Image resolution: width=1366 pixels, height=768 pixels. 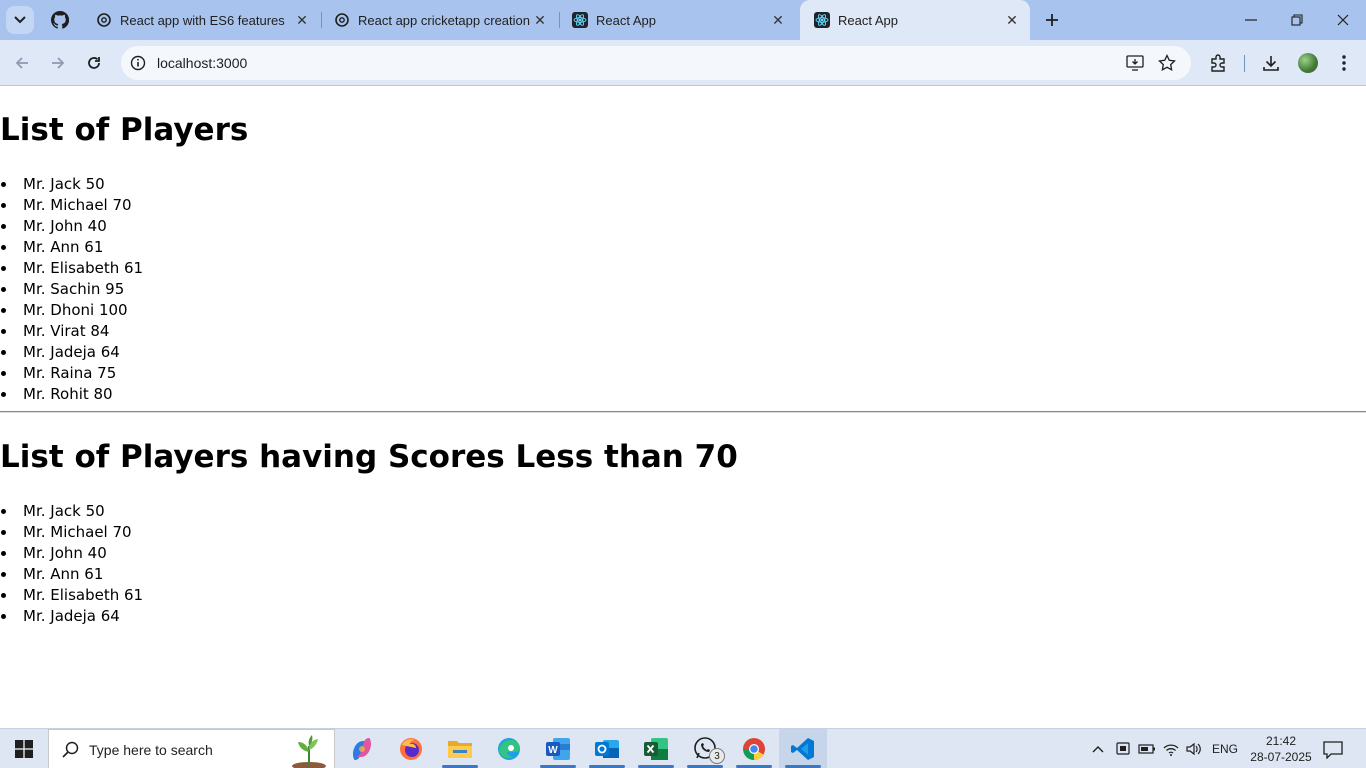 I want to click on start-button, so click(x=24, y=748).